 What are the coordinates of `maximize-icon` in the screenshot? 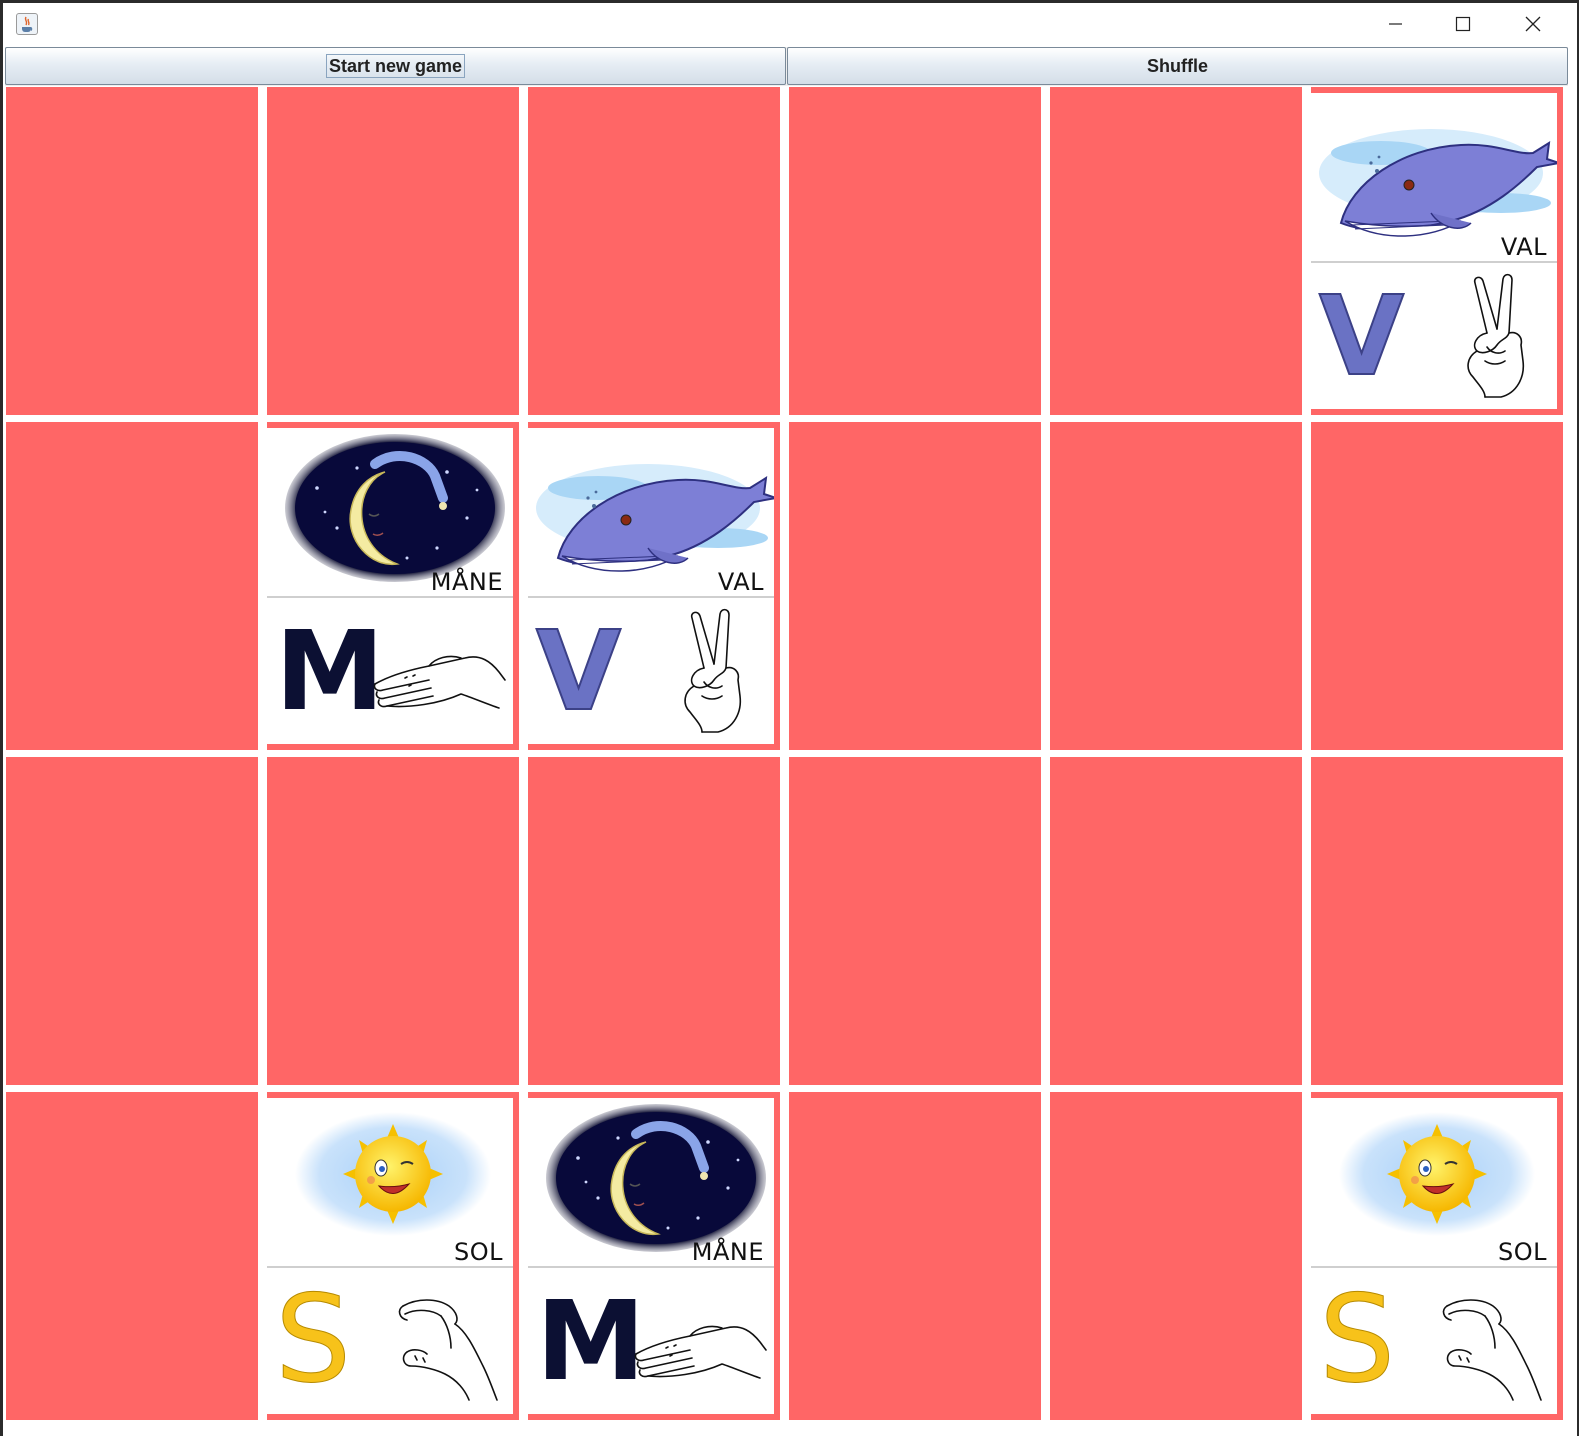 It's located at (1463, 24).